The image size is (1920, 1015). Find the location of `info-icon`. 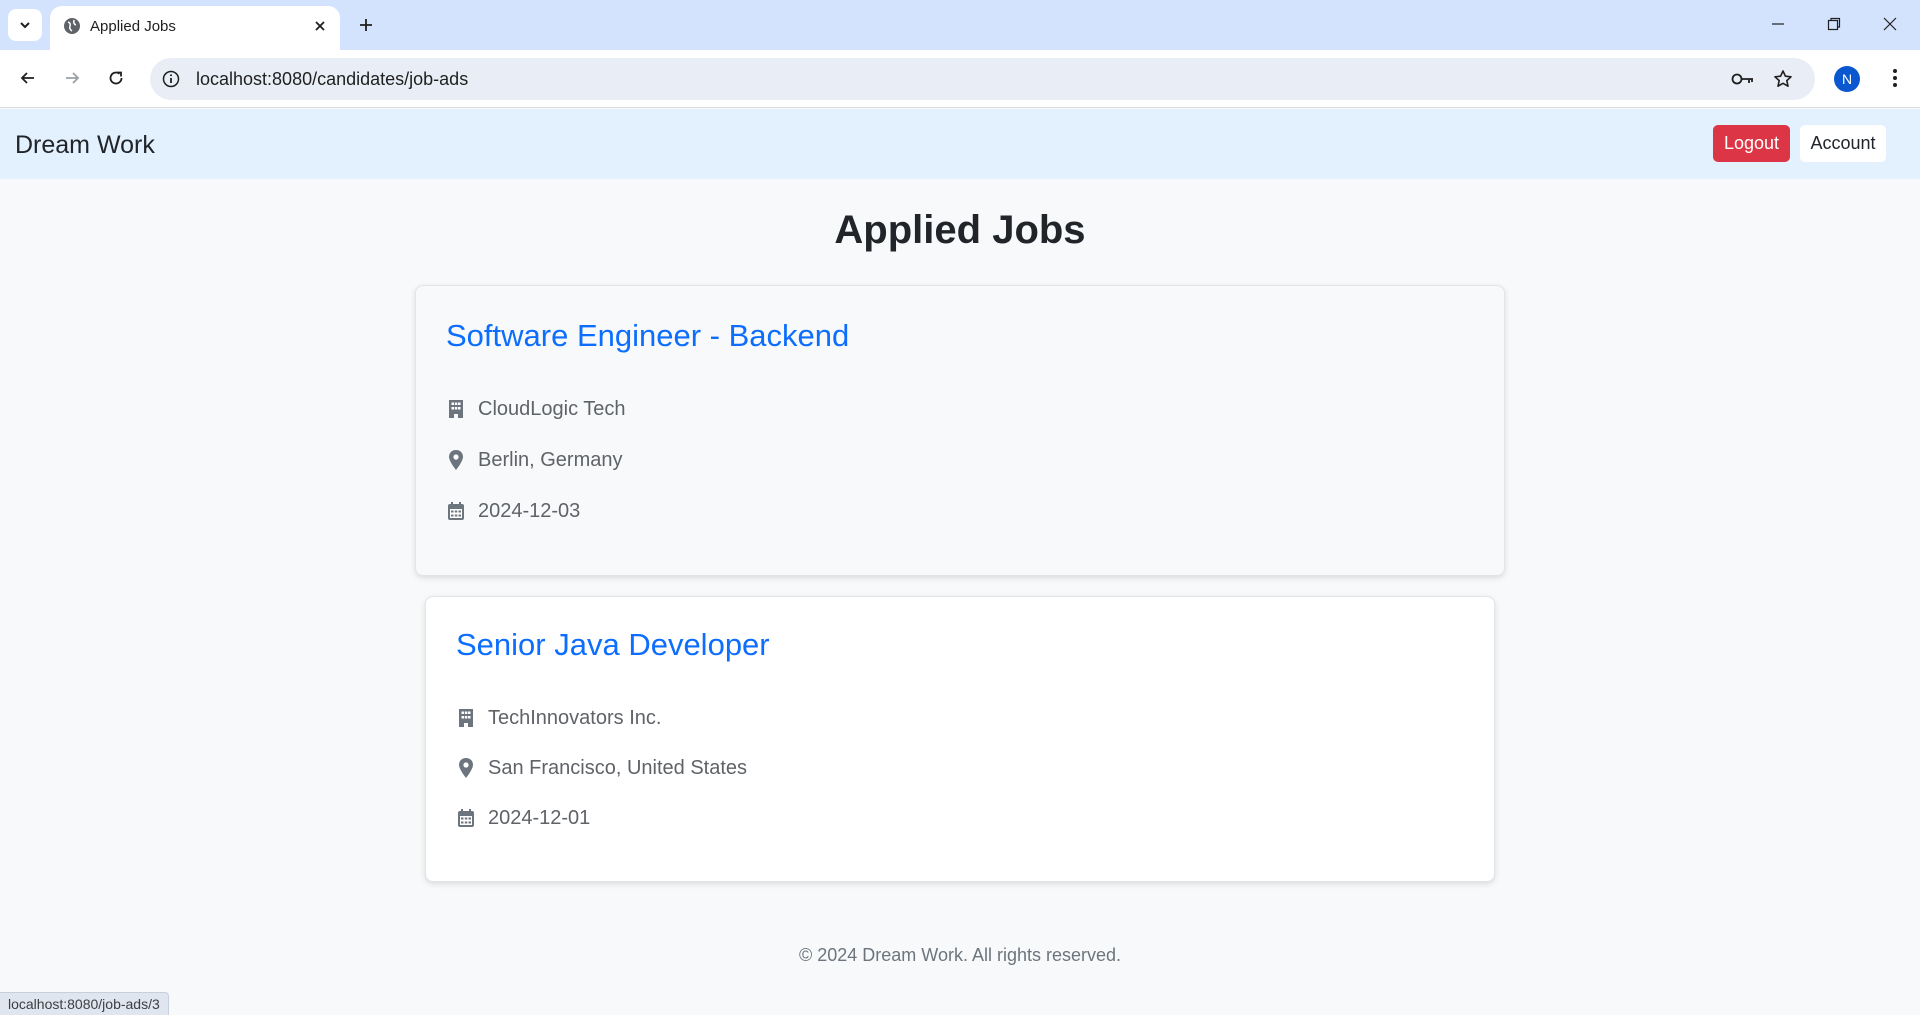

info-icon is located at coordinates (171, 79).